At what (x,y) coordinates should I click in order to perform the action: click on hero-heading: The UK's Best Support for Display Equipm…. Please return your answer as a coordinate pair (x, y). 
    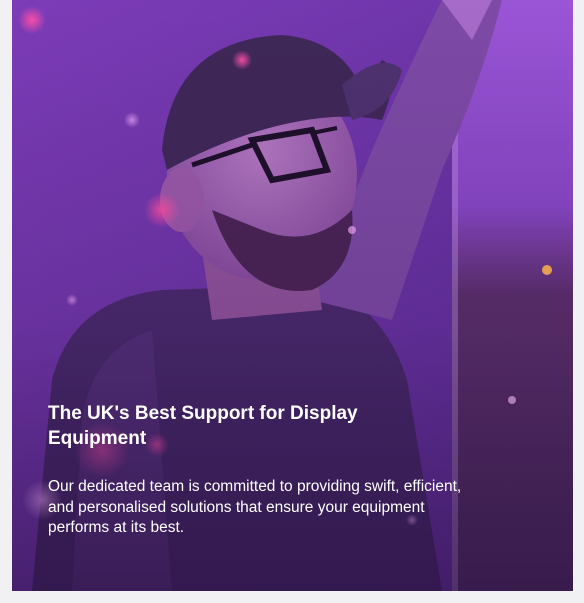
    Looking at the image, I should click on (203, 426).